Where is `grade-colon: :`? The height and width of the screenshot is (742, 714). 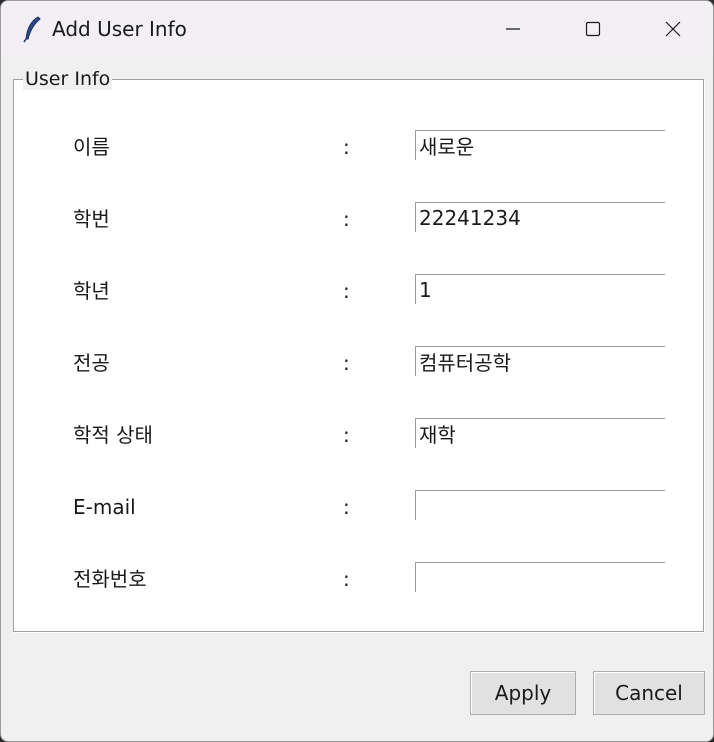
grade-colon: : is located at coordinates (346, 291).